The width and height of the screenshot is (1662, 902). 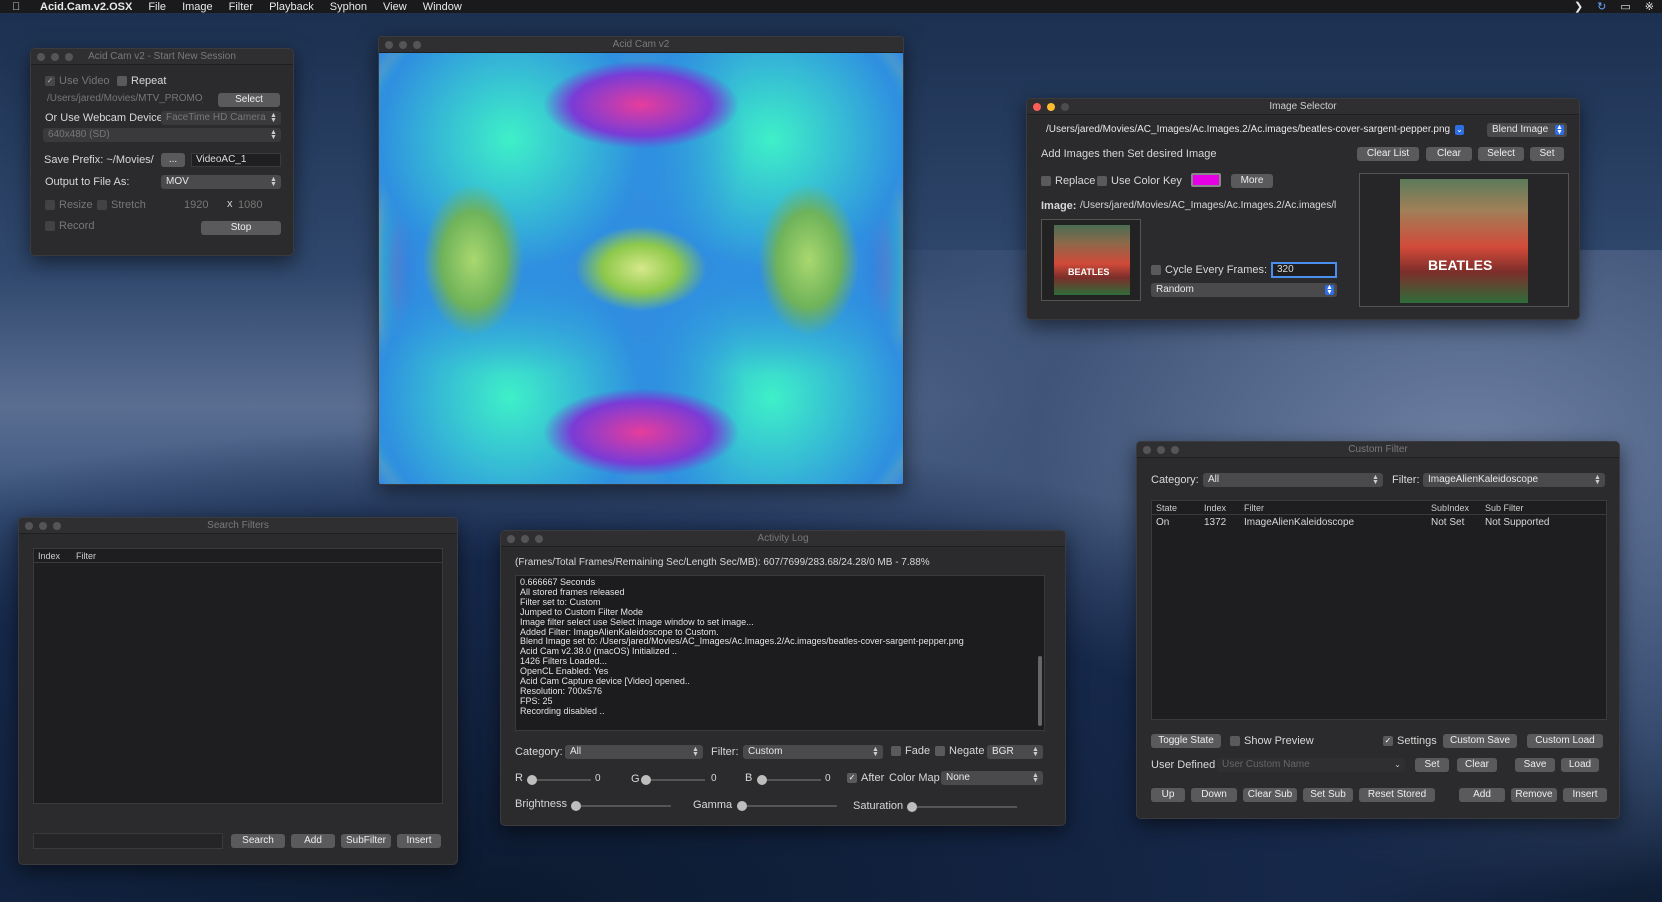 What do you see at coordinates (940, 751) in the screenshot?
I see `negate-checkbox` at bounding box center [940, 751].